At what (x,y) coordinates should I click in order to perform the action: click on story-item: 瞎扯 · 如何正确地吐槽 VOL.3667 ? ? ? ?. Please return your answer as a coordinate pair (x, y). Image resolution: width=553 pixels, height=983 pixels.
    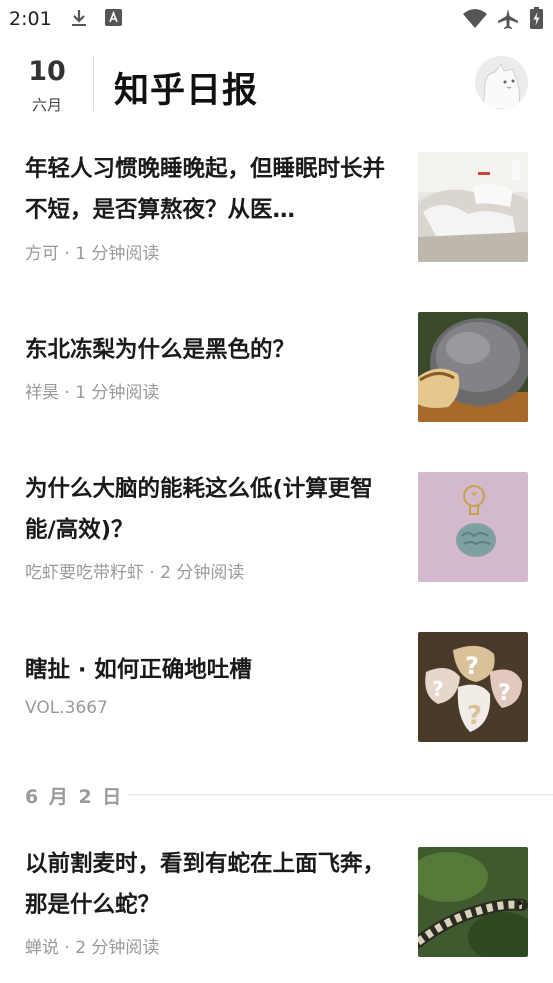
    Looking at the image, I should click on (276, 690).